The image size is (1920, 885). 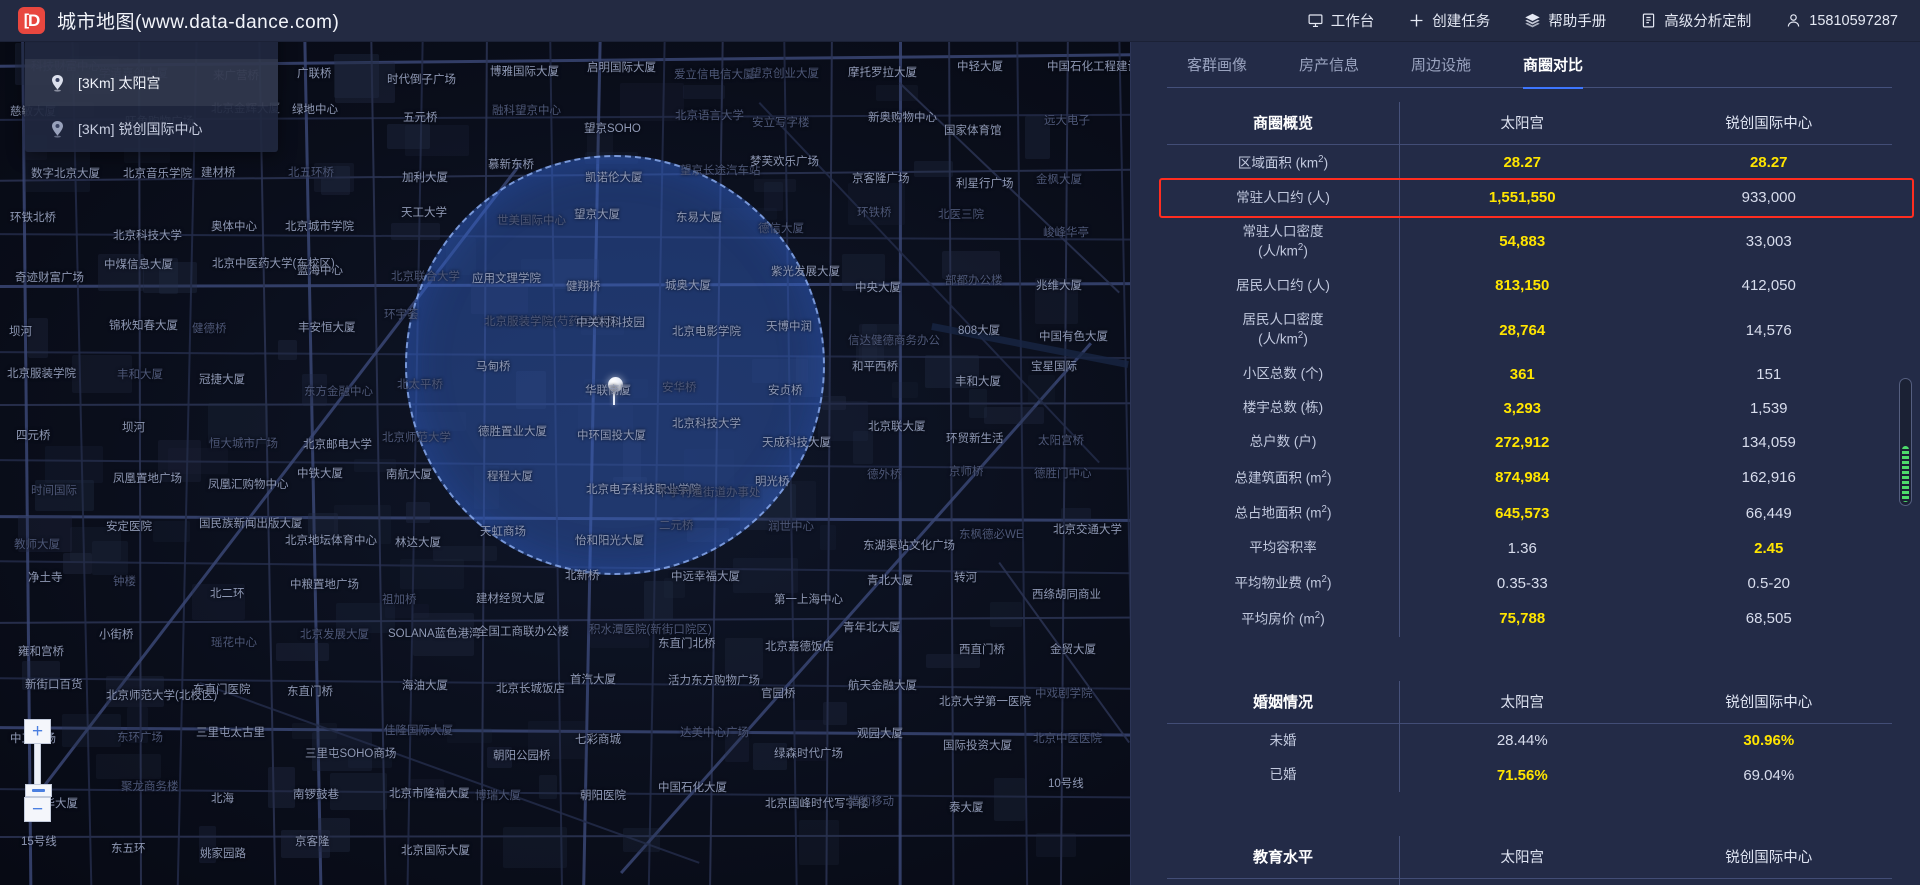 What do you see at coordinates (1522, 443) in the screenshot?
I see `cell-value: 272,912` at bounding box center [1522, 443].